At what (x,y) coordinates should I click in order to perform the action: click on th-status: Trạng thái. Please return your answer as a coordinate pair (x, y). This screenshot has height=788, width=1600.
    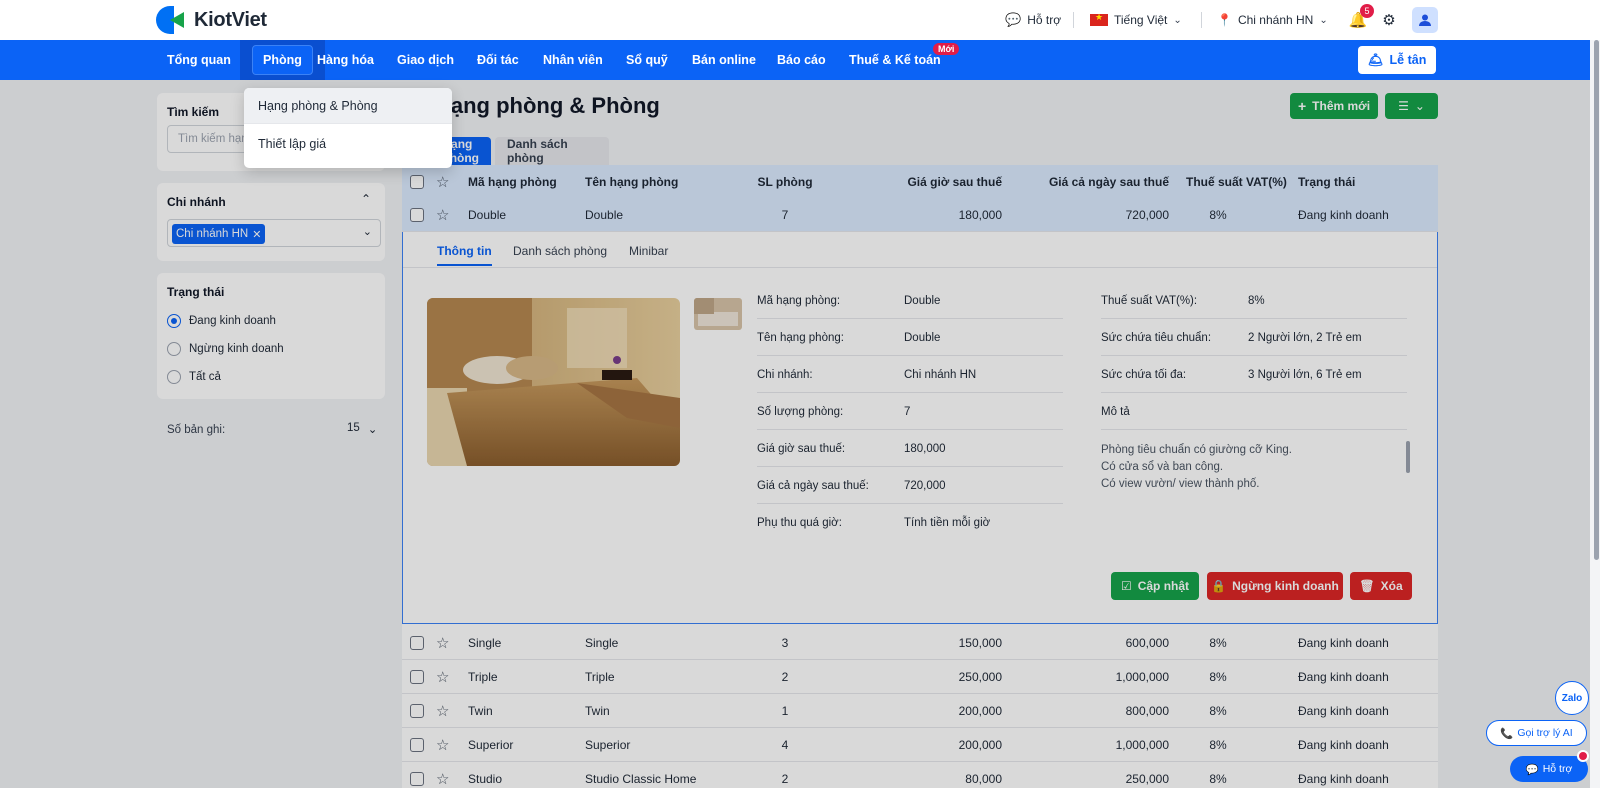
    Looking at the image, I should click on (1326, 181).